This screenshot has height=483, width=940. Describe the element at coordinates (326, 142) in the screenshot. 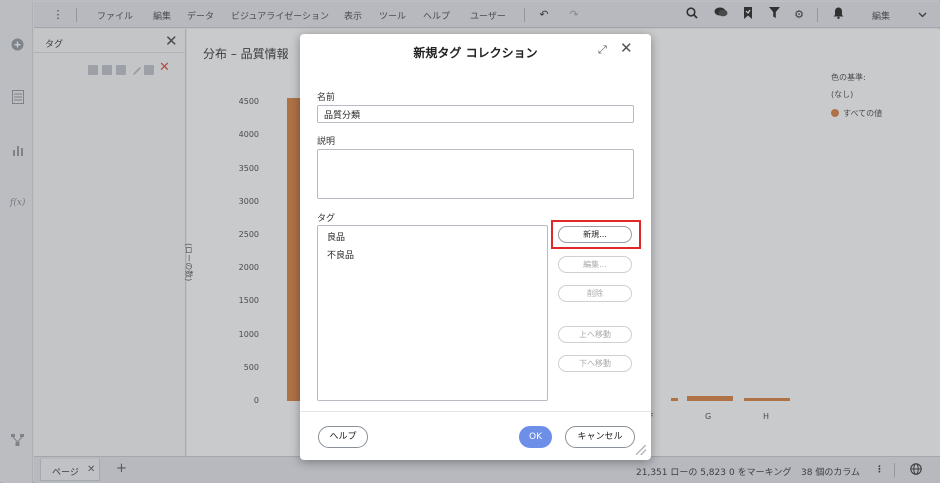

I see `description-label: 説明` at that location.